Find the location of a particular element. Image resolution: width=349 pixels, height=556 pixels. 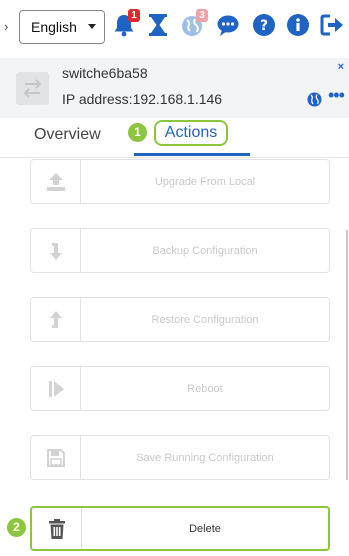

reboot-icon is located at coordinates (56, 388).